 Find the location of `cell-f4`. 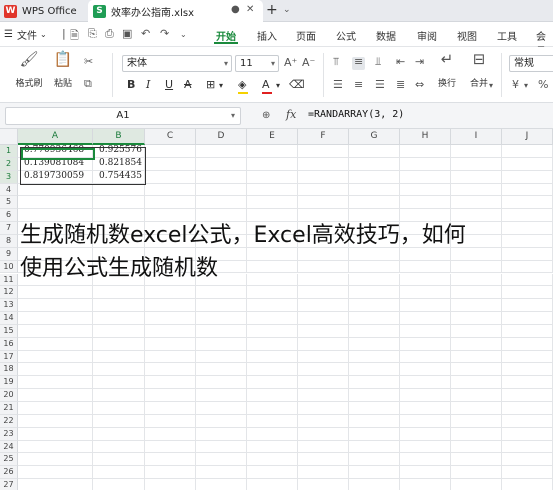

cell-f4 is located at coordinates (323, 190).